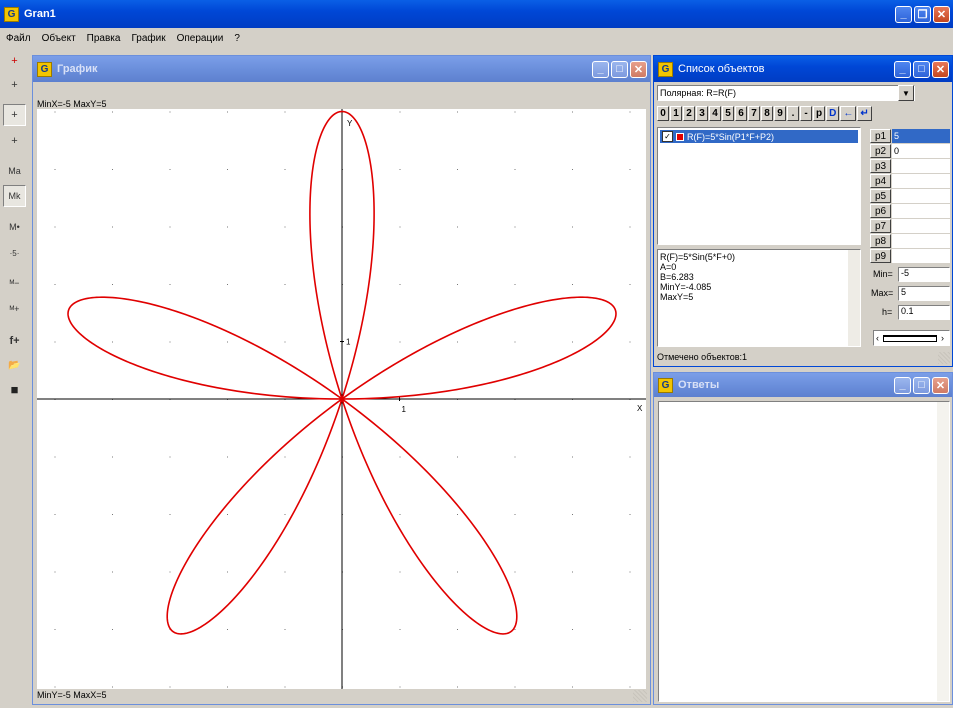 The width and height of the screenshot is (953, 708). I want to click on close-button: ✕, so click(941, 14).